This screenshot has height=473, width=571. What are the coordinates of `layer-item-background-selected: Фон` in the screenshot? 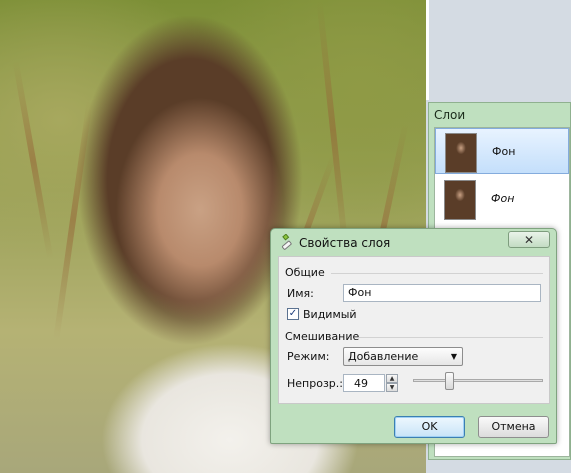 It's located at (502, 151).